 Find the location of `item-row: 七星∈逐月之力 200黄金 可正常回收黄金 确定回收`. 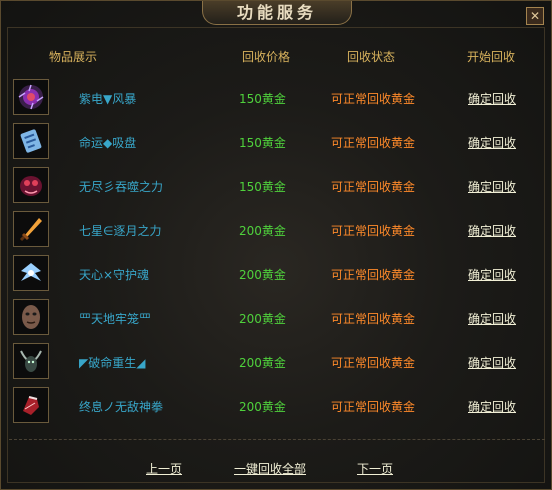

item-row: 七星∈逐月之力 200黄金 可正常回收黄金 确定回收 is located at coordinates (277, 229).